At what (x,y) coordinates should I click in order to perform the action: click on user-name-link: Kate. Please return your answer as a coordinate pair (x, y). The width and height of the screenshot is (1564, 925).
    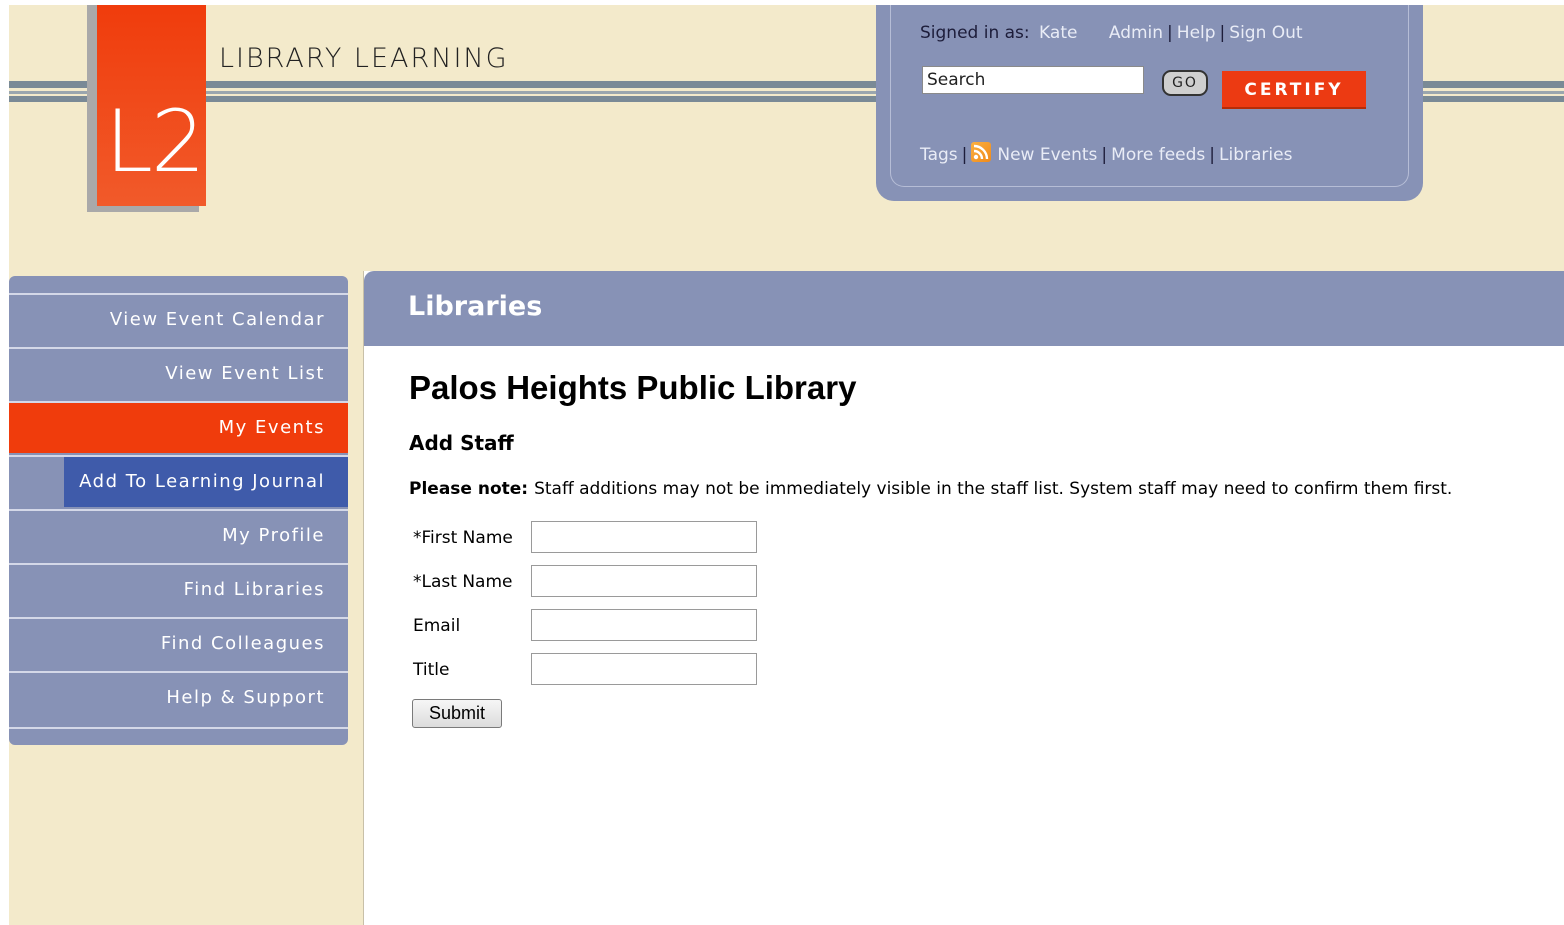
    Looking at the image, I should click on (1058, 33).